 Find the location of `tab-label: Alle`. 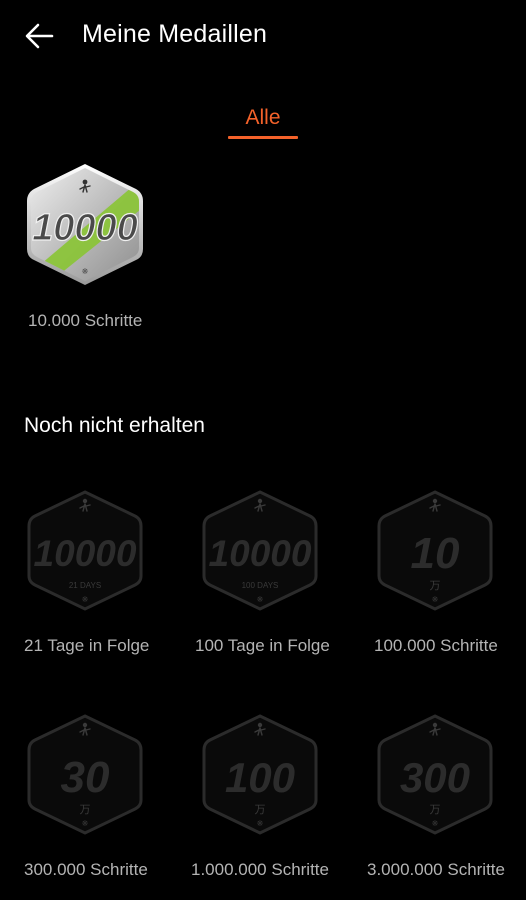

tab-label: Alle is located at coordinates (263, 117).